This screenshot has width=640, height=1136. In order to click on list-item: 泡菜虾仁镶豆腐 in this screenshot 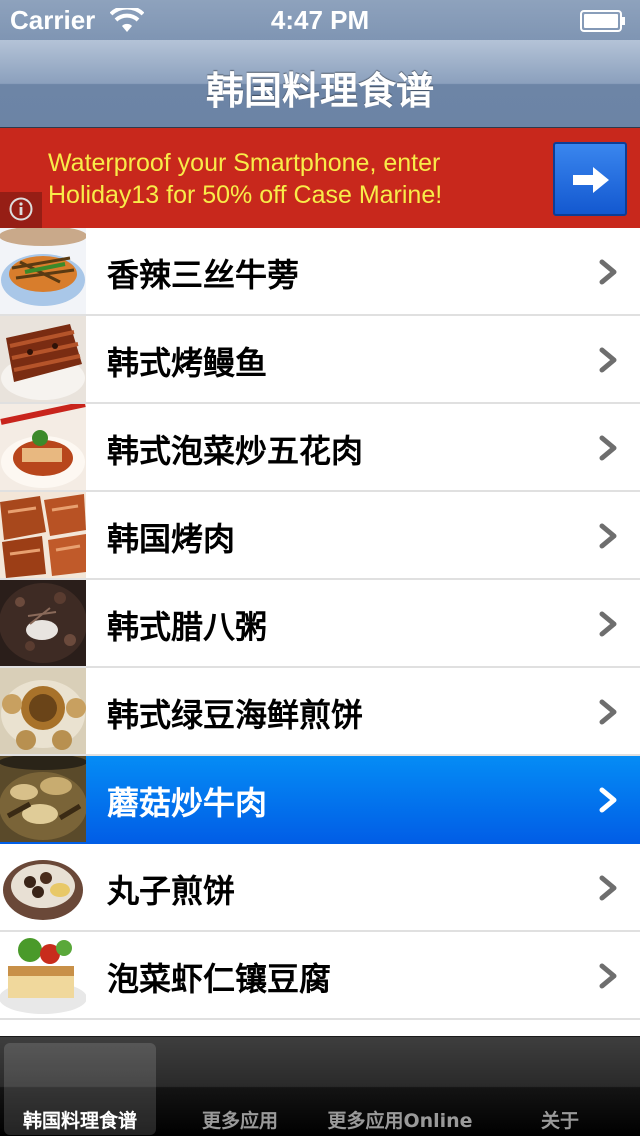, I will do `click(320, 976)`.